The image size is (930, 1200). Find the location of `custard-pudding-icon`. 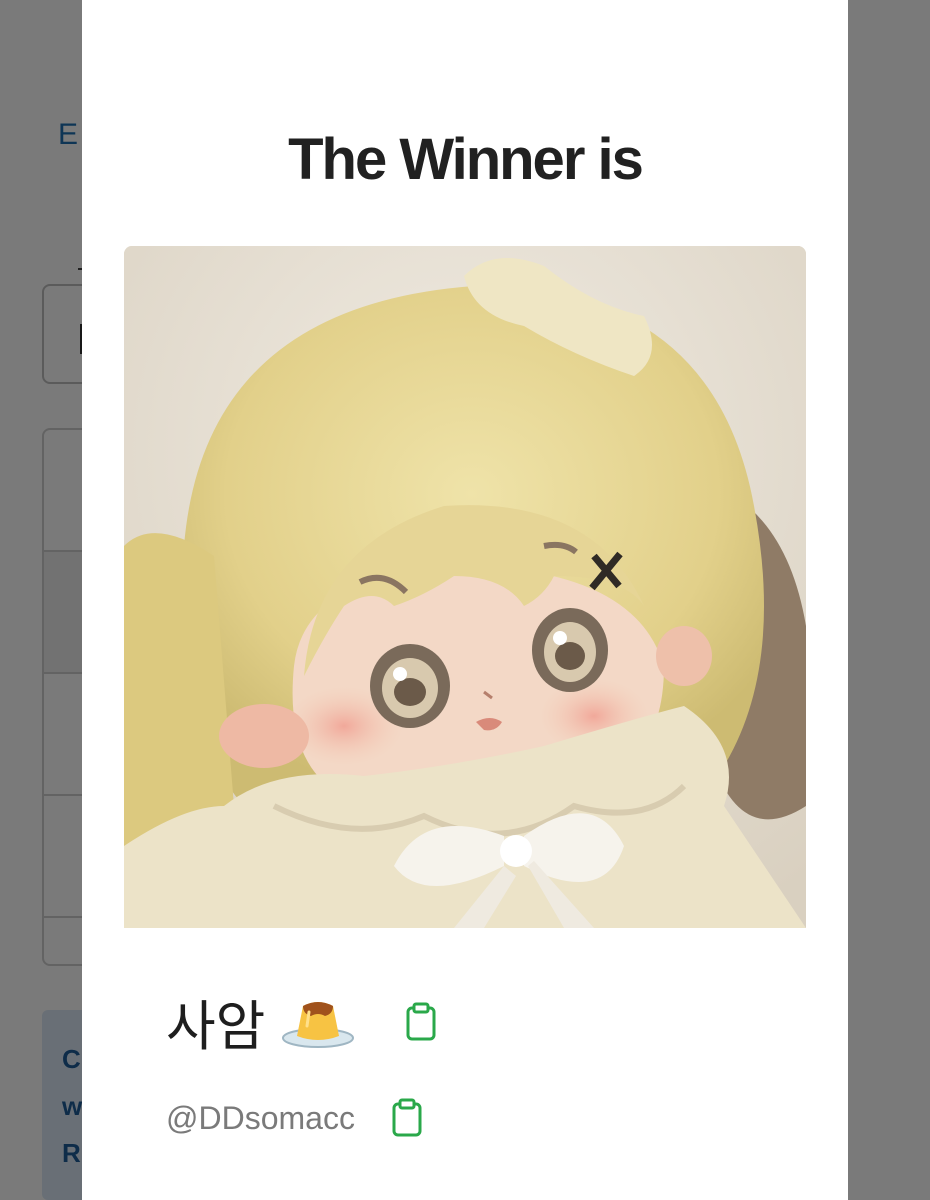

custard-pudding-icon is located at coordinates (318, 1024).